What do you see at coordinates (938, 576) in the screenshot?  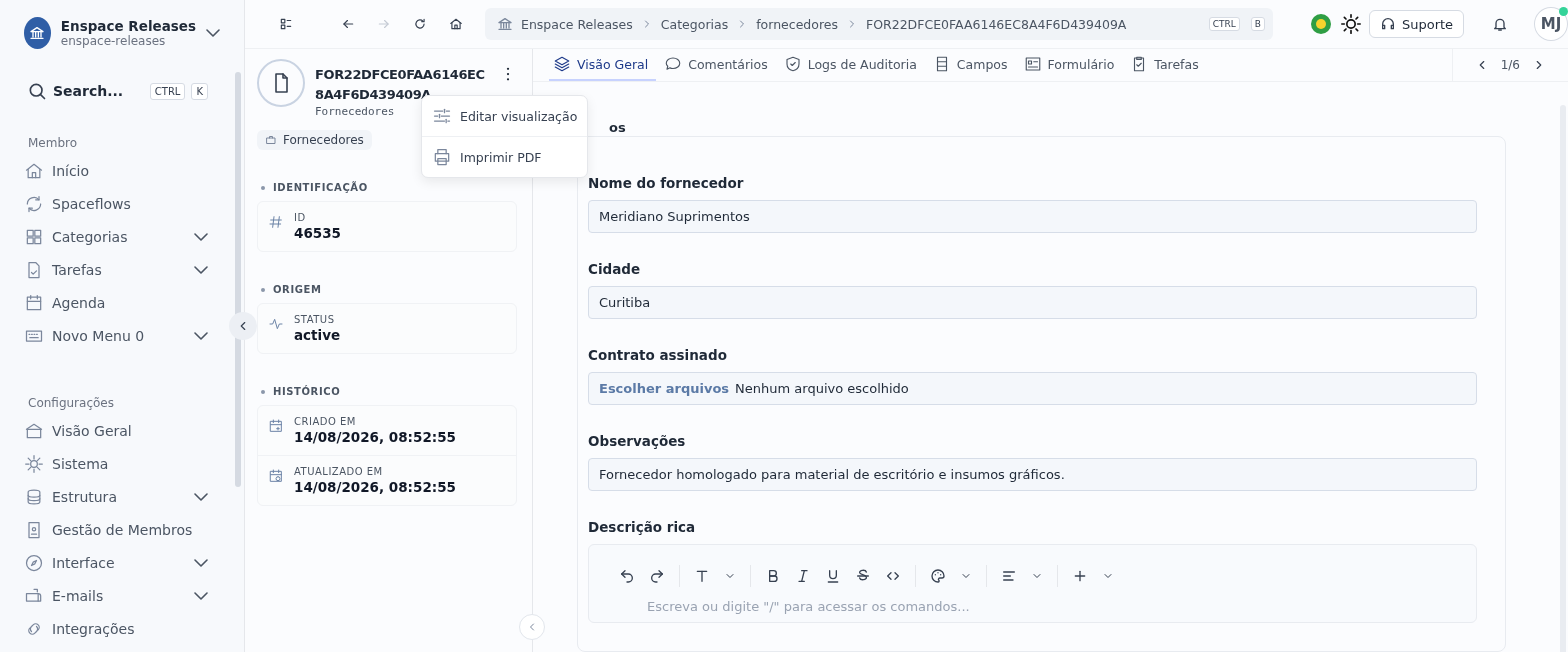 I see `palette-icon` at bounding box center [938, 576].